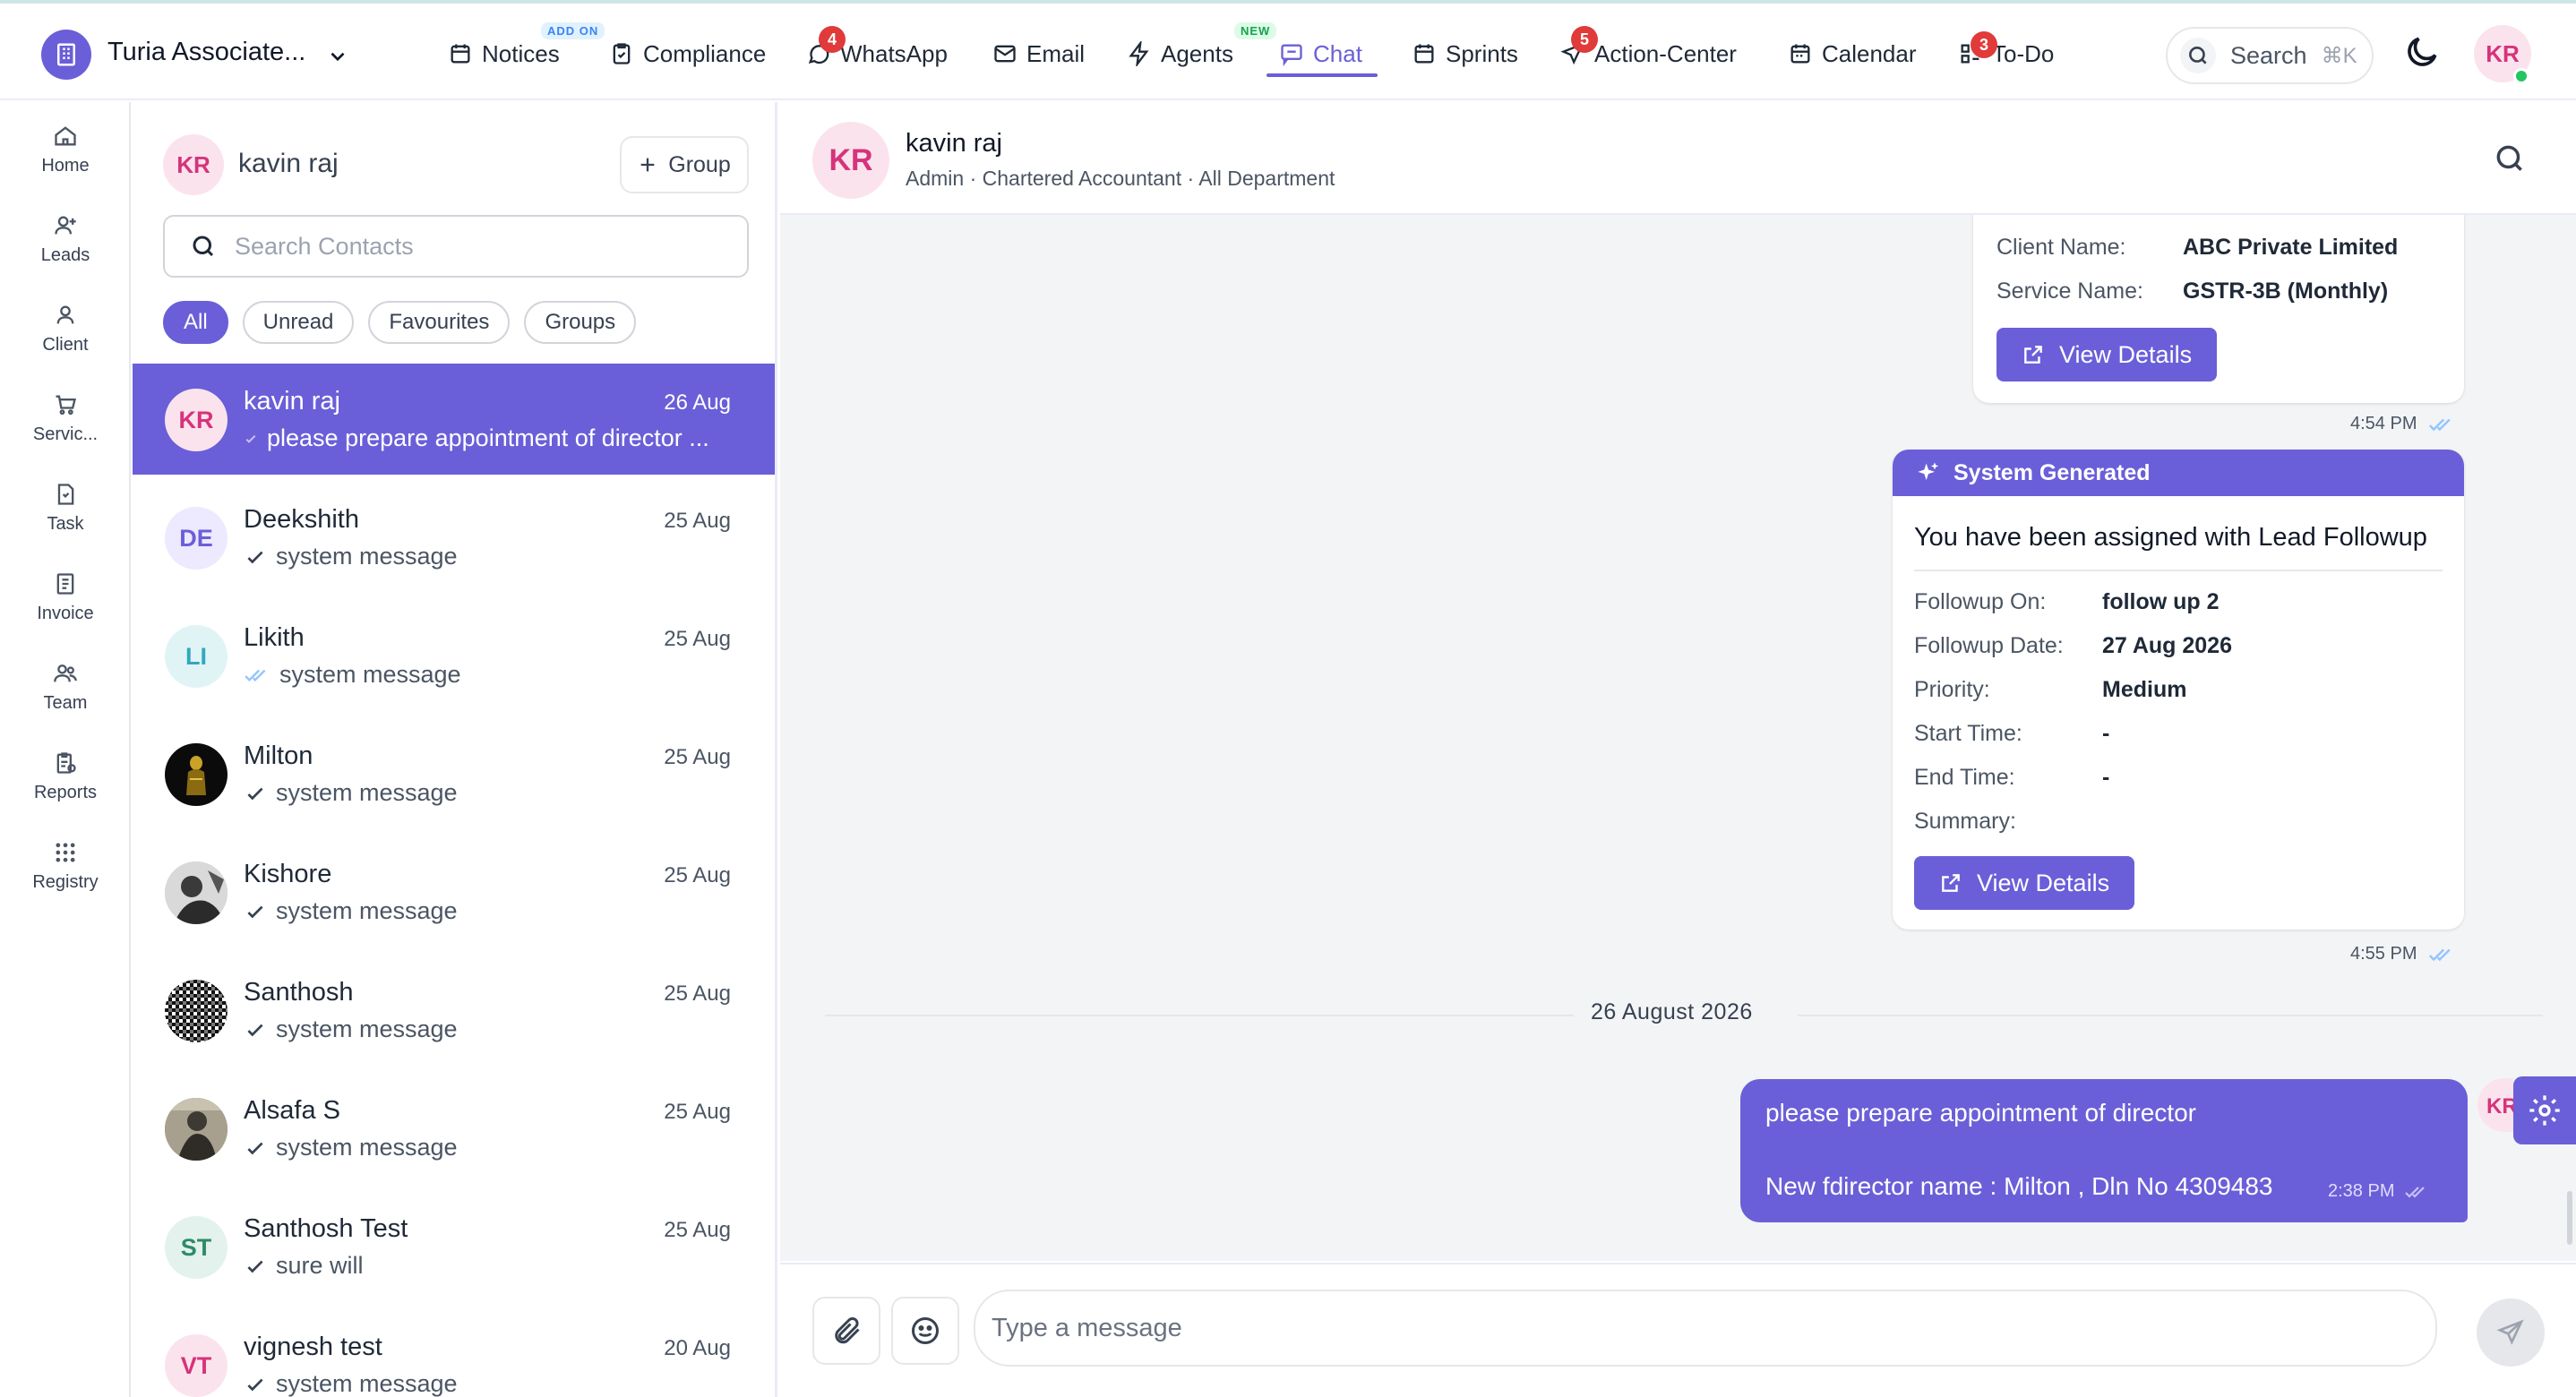  Describe the element at coordinates (1928, 471) in the screenshot. I see `sparkle-icon` at that location.